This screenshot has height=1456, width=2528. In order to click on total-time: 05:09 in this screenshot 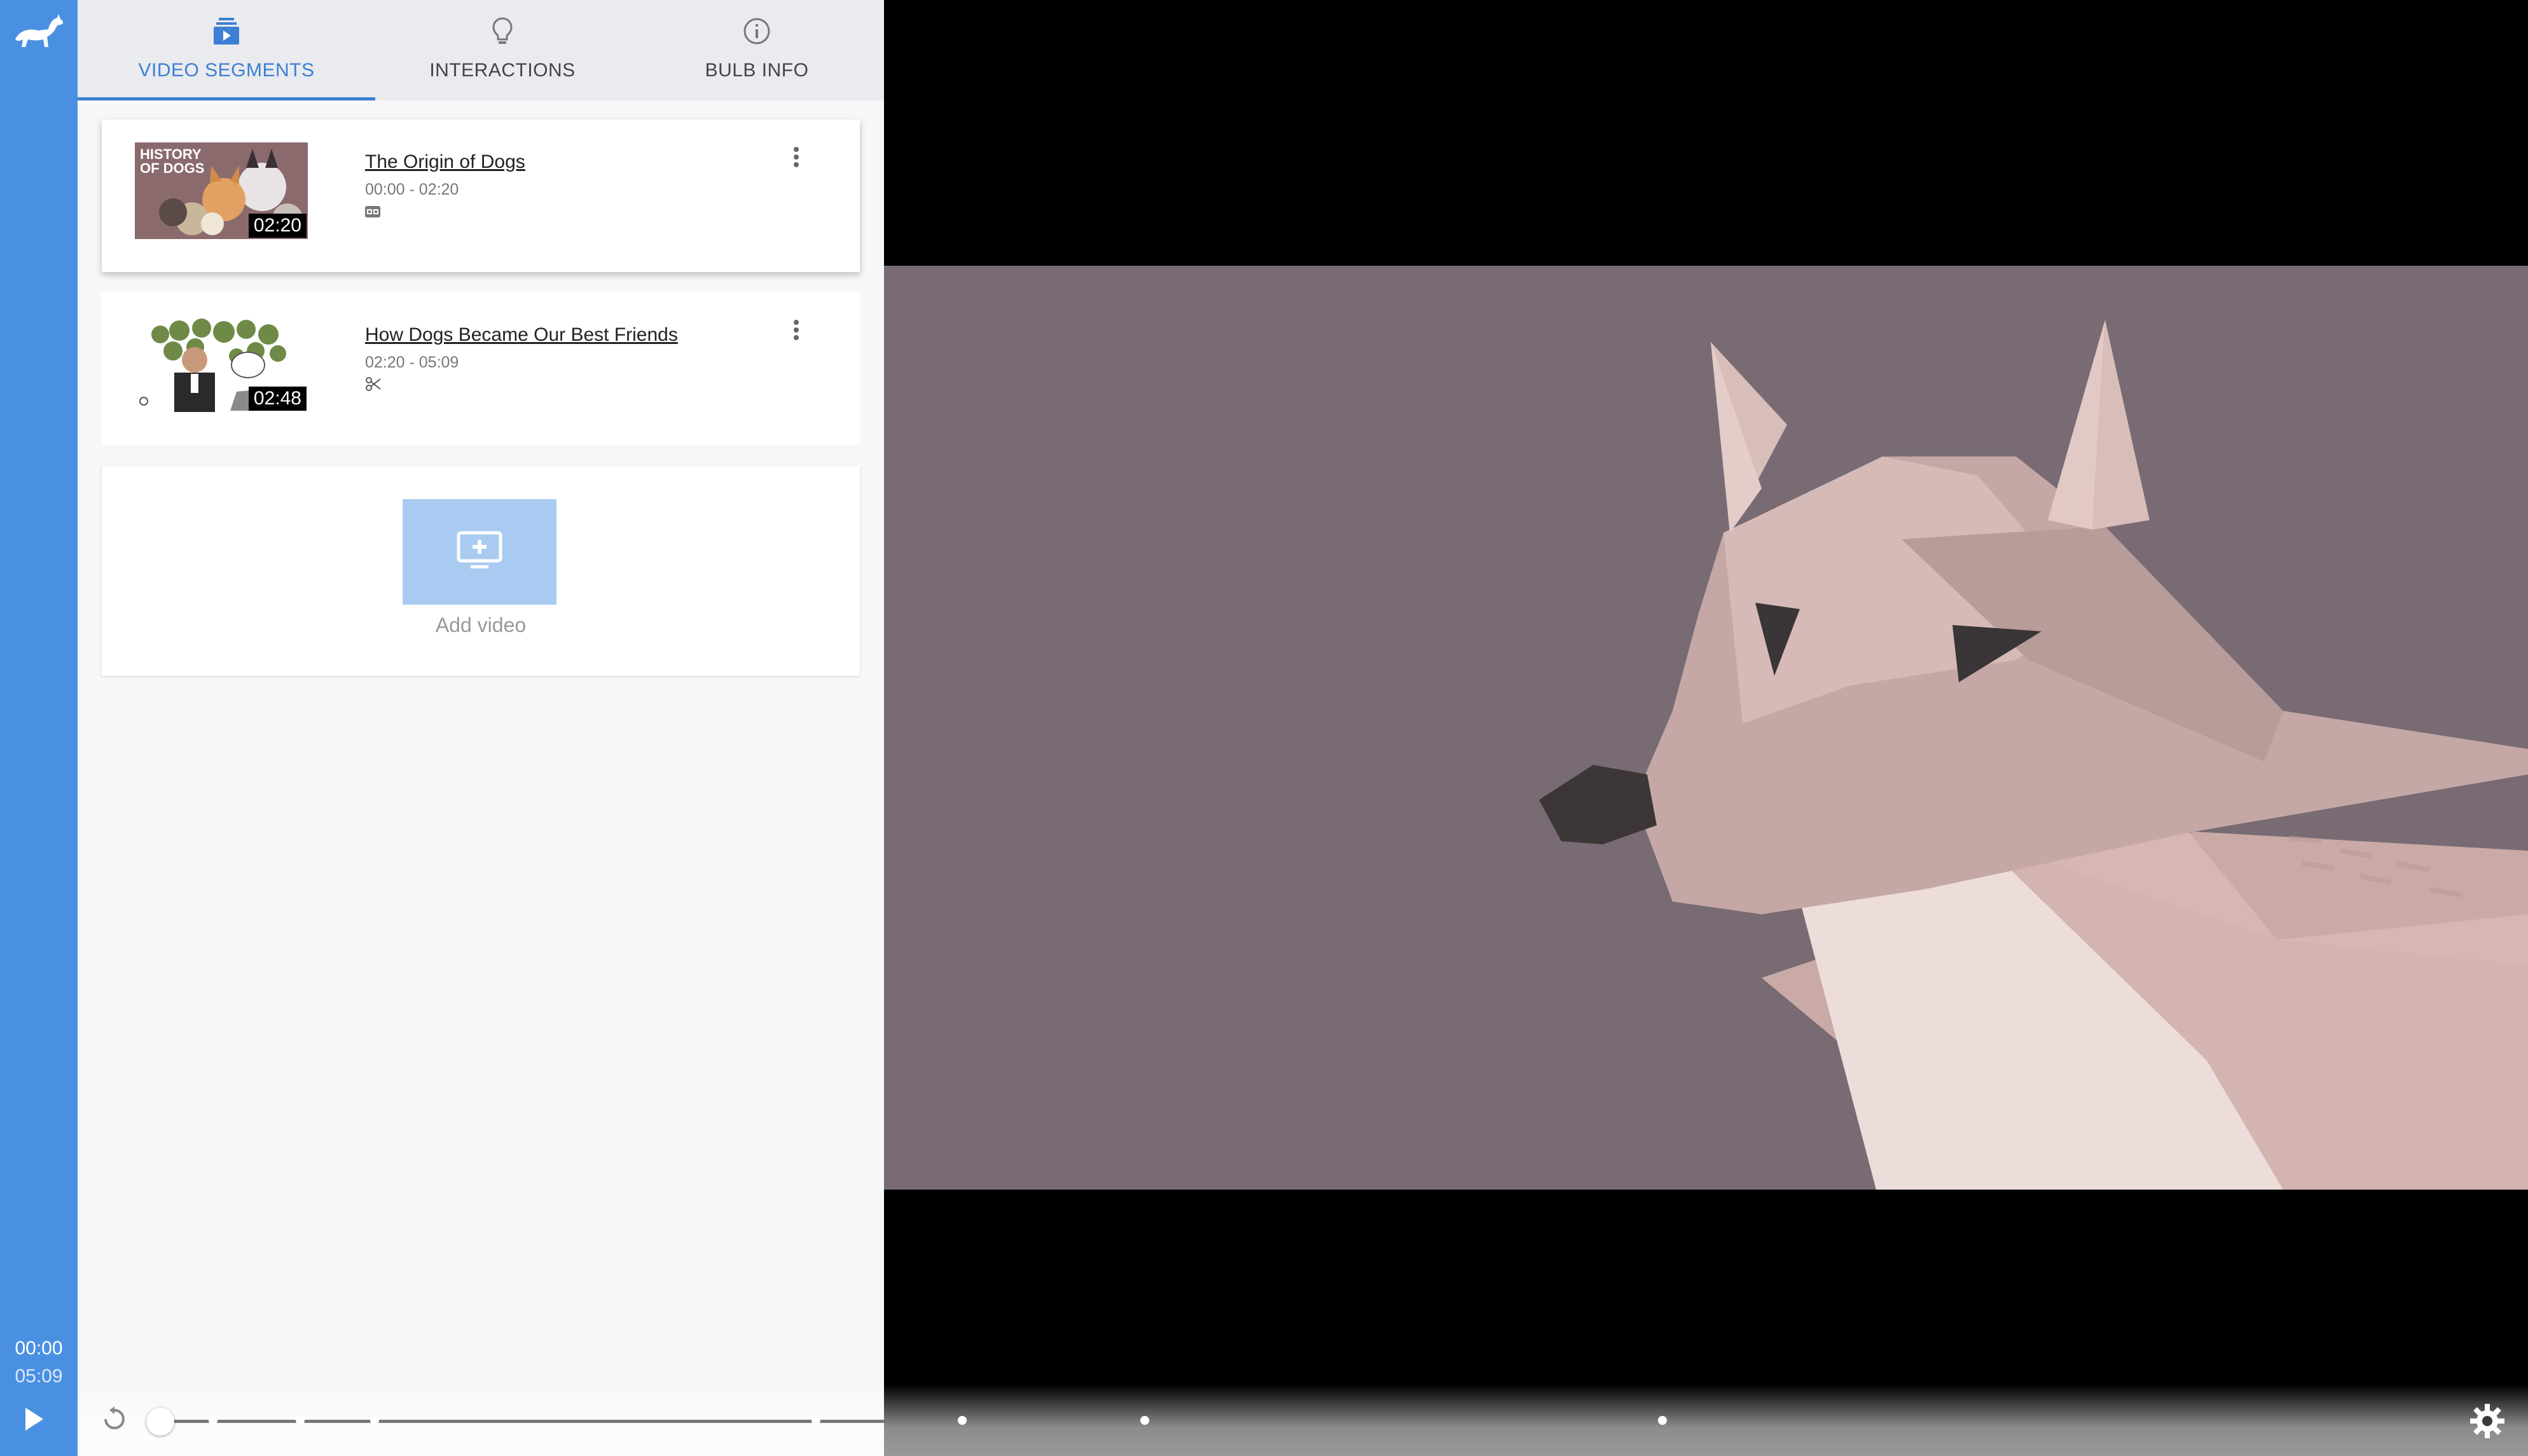, I will do `click(39, 1376)`.